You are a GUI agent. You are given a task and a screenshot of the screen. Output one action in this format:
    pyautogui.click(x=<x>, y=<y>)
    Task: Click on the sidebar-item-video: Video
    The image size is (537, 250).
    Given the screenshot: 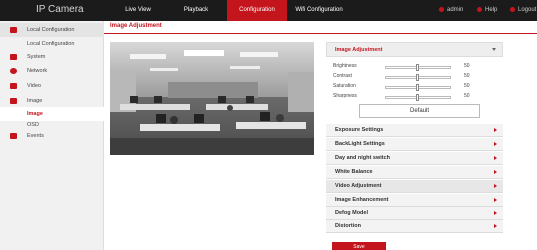 What is the action you would take?
    pyautogui.click(x=52, y=86)
    